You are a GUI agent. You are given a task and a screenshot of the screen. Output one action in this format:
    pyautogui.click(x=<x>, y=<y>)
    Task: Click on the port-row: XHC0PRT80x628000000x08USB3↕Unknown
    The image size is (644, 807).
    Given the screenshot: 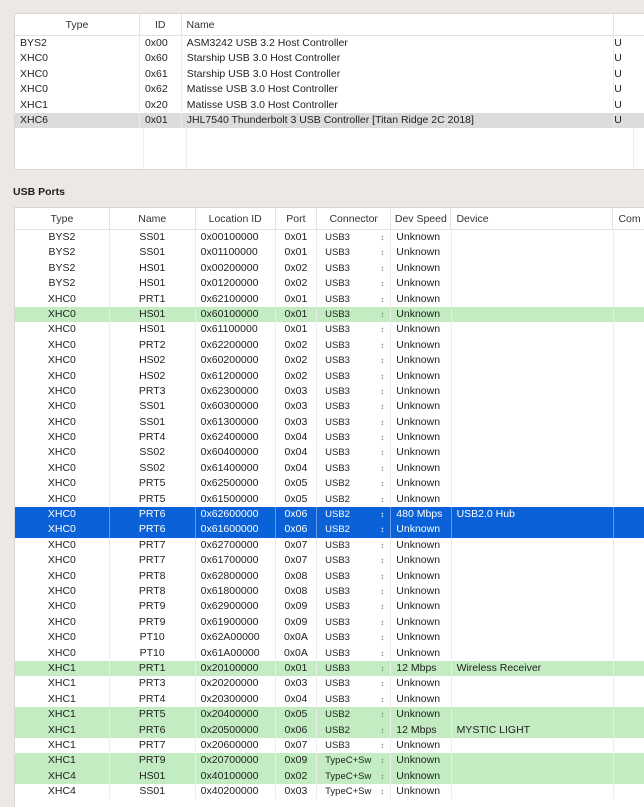 What is the action you would take?
    pyautogui.click(x=329, y=576)
    